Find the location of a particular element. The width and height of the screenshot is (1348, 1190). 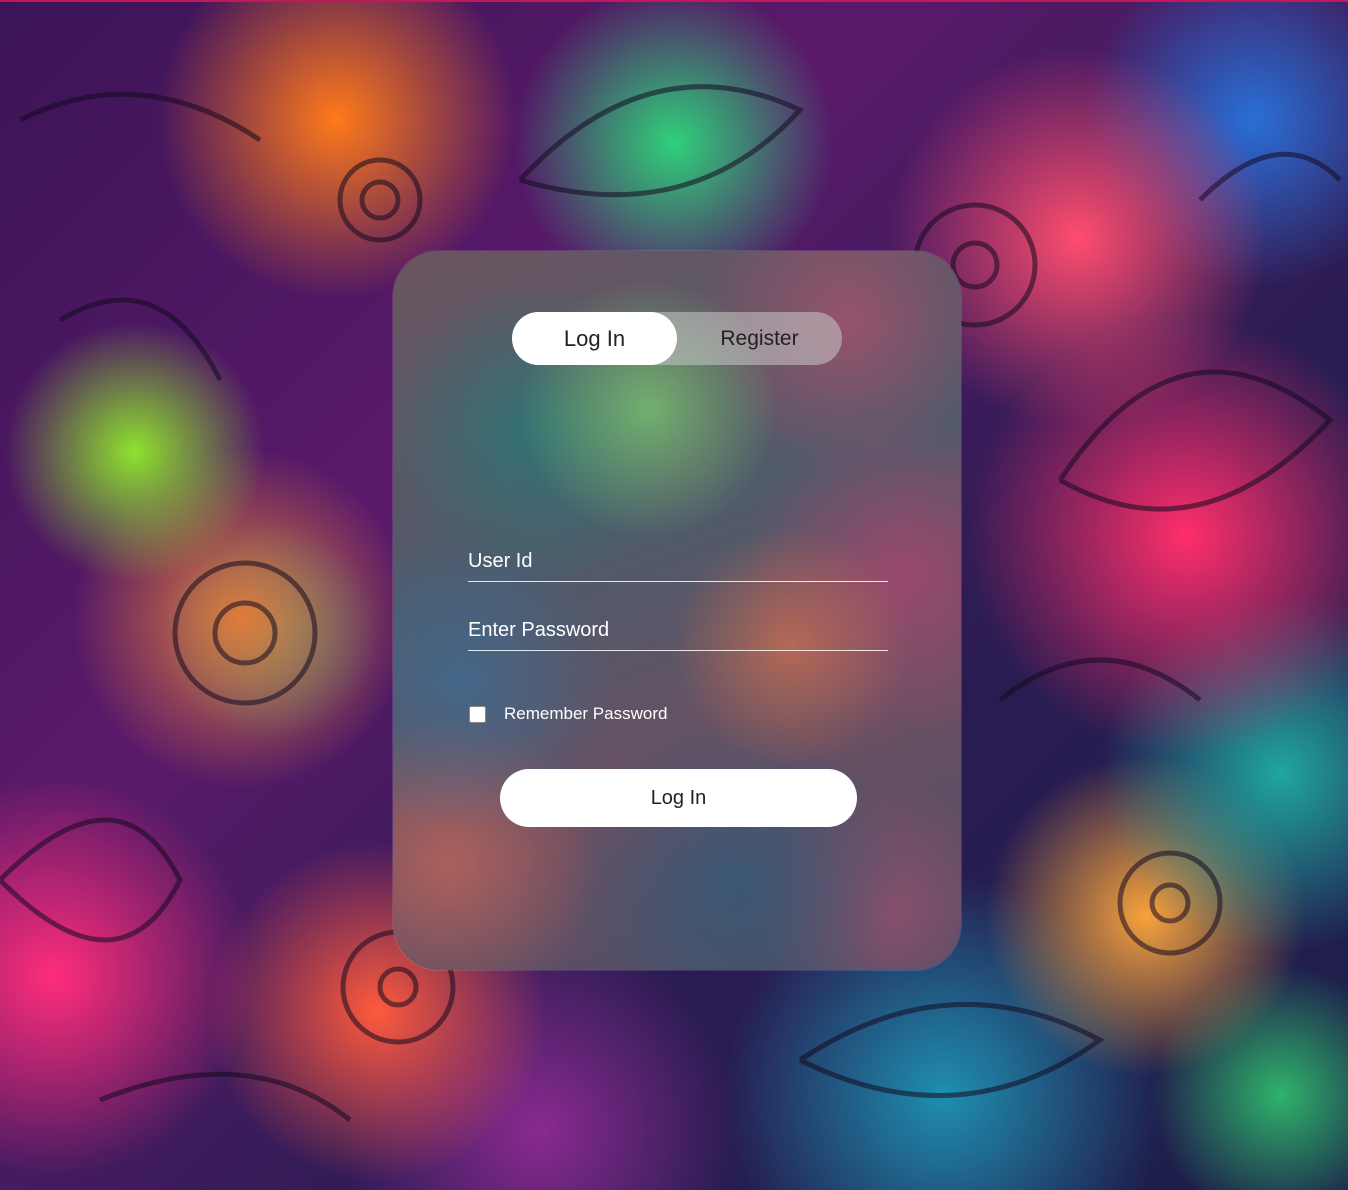

password-input is located at coordinates (678, 630).